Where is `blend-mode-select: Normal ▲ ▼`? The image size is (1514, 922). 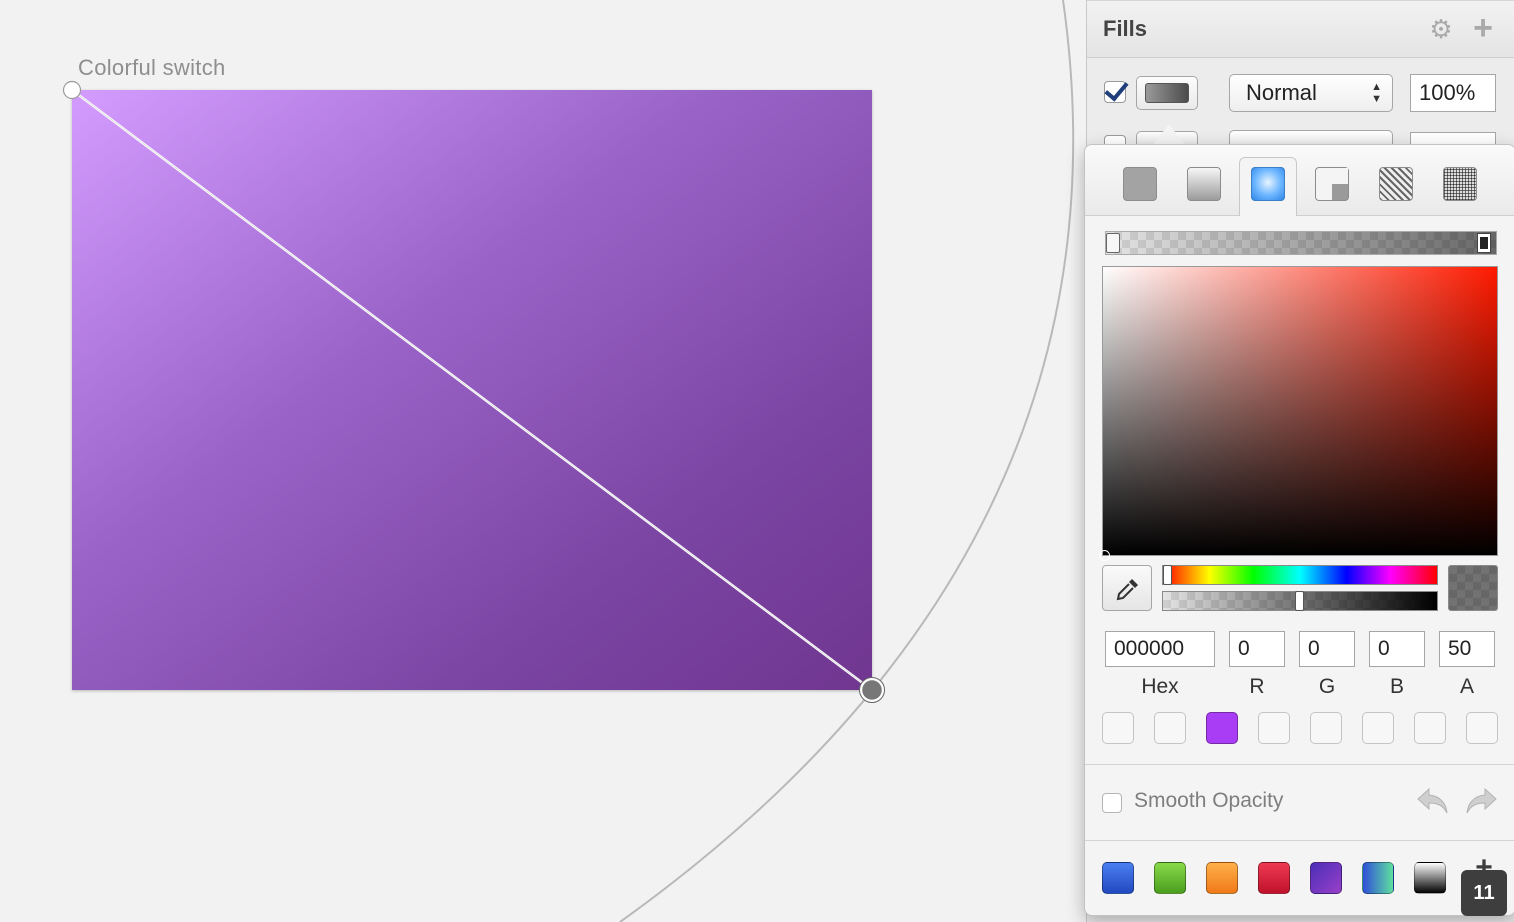
blend-mode-select: Normal ▲ ▼ is located at coordinates (1311, 93).